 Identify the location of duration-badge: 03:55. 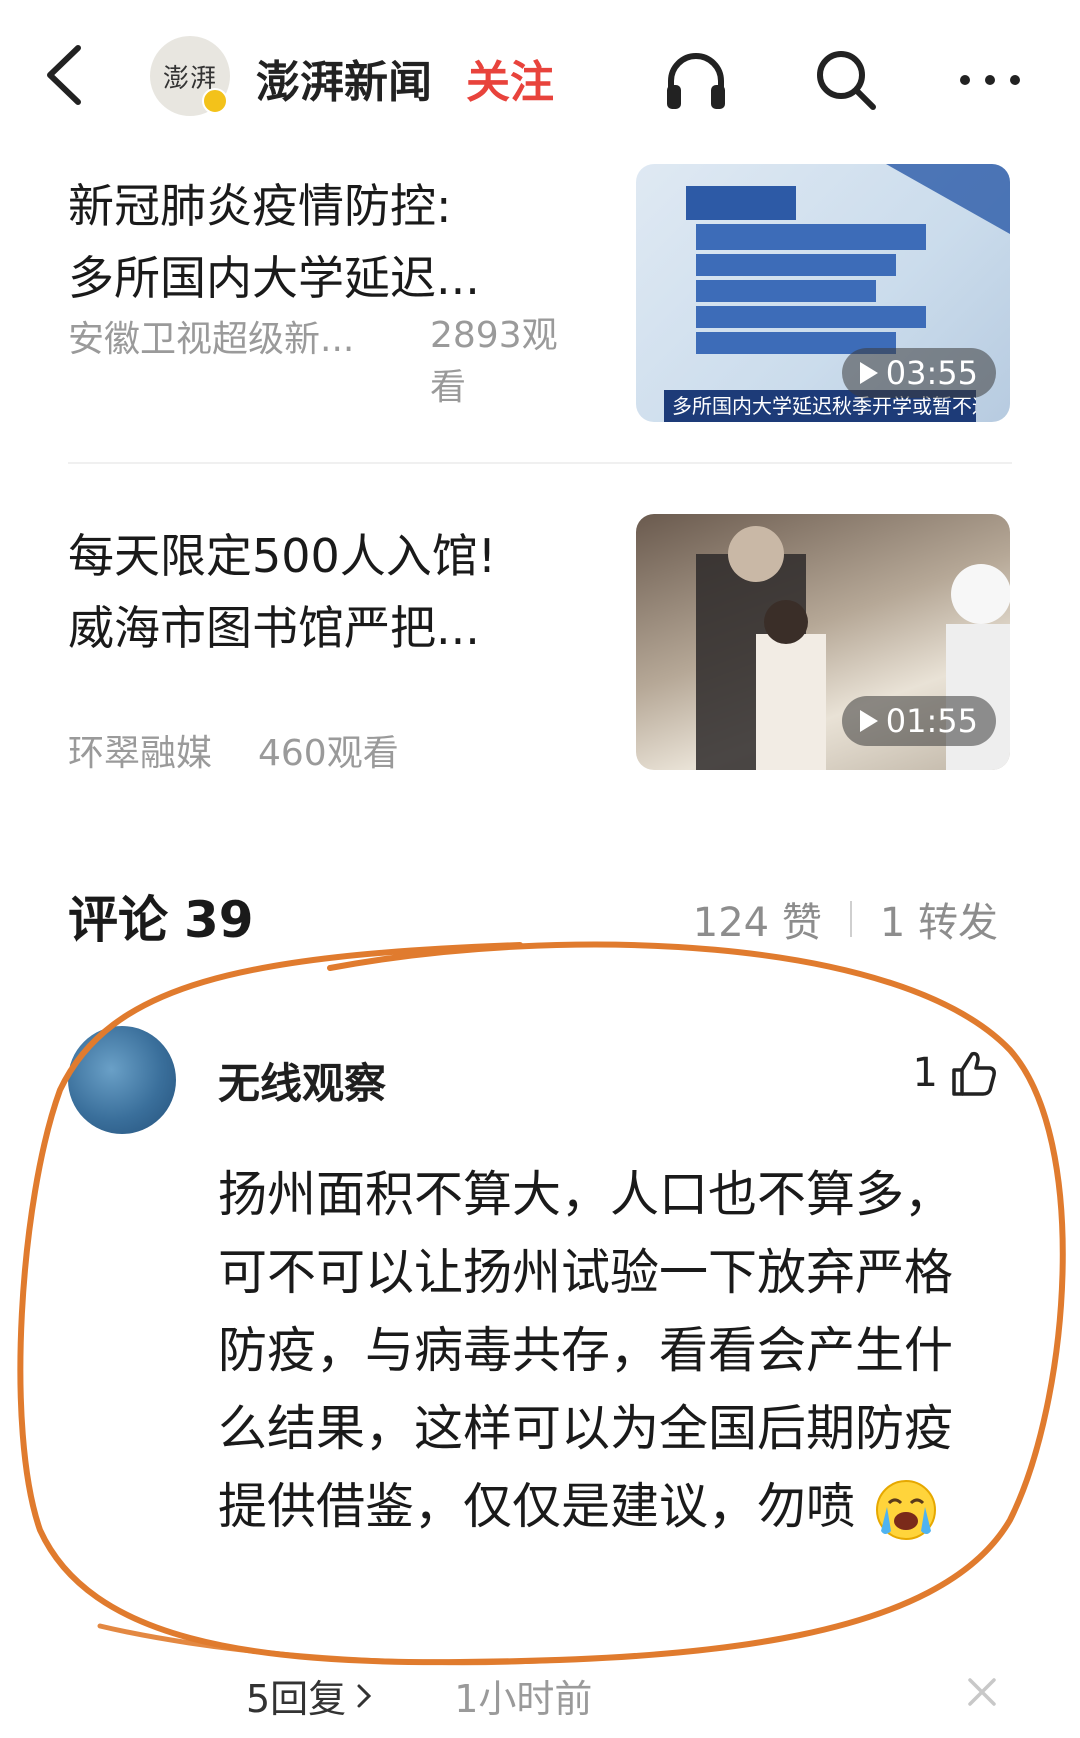
(918, 373).